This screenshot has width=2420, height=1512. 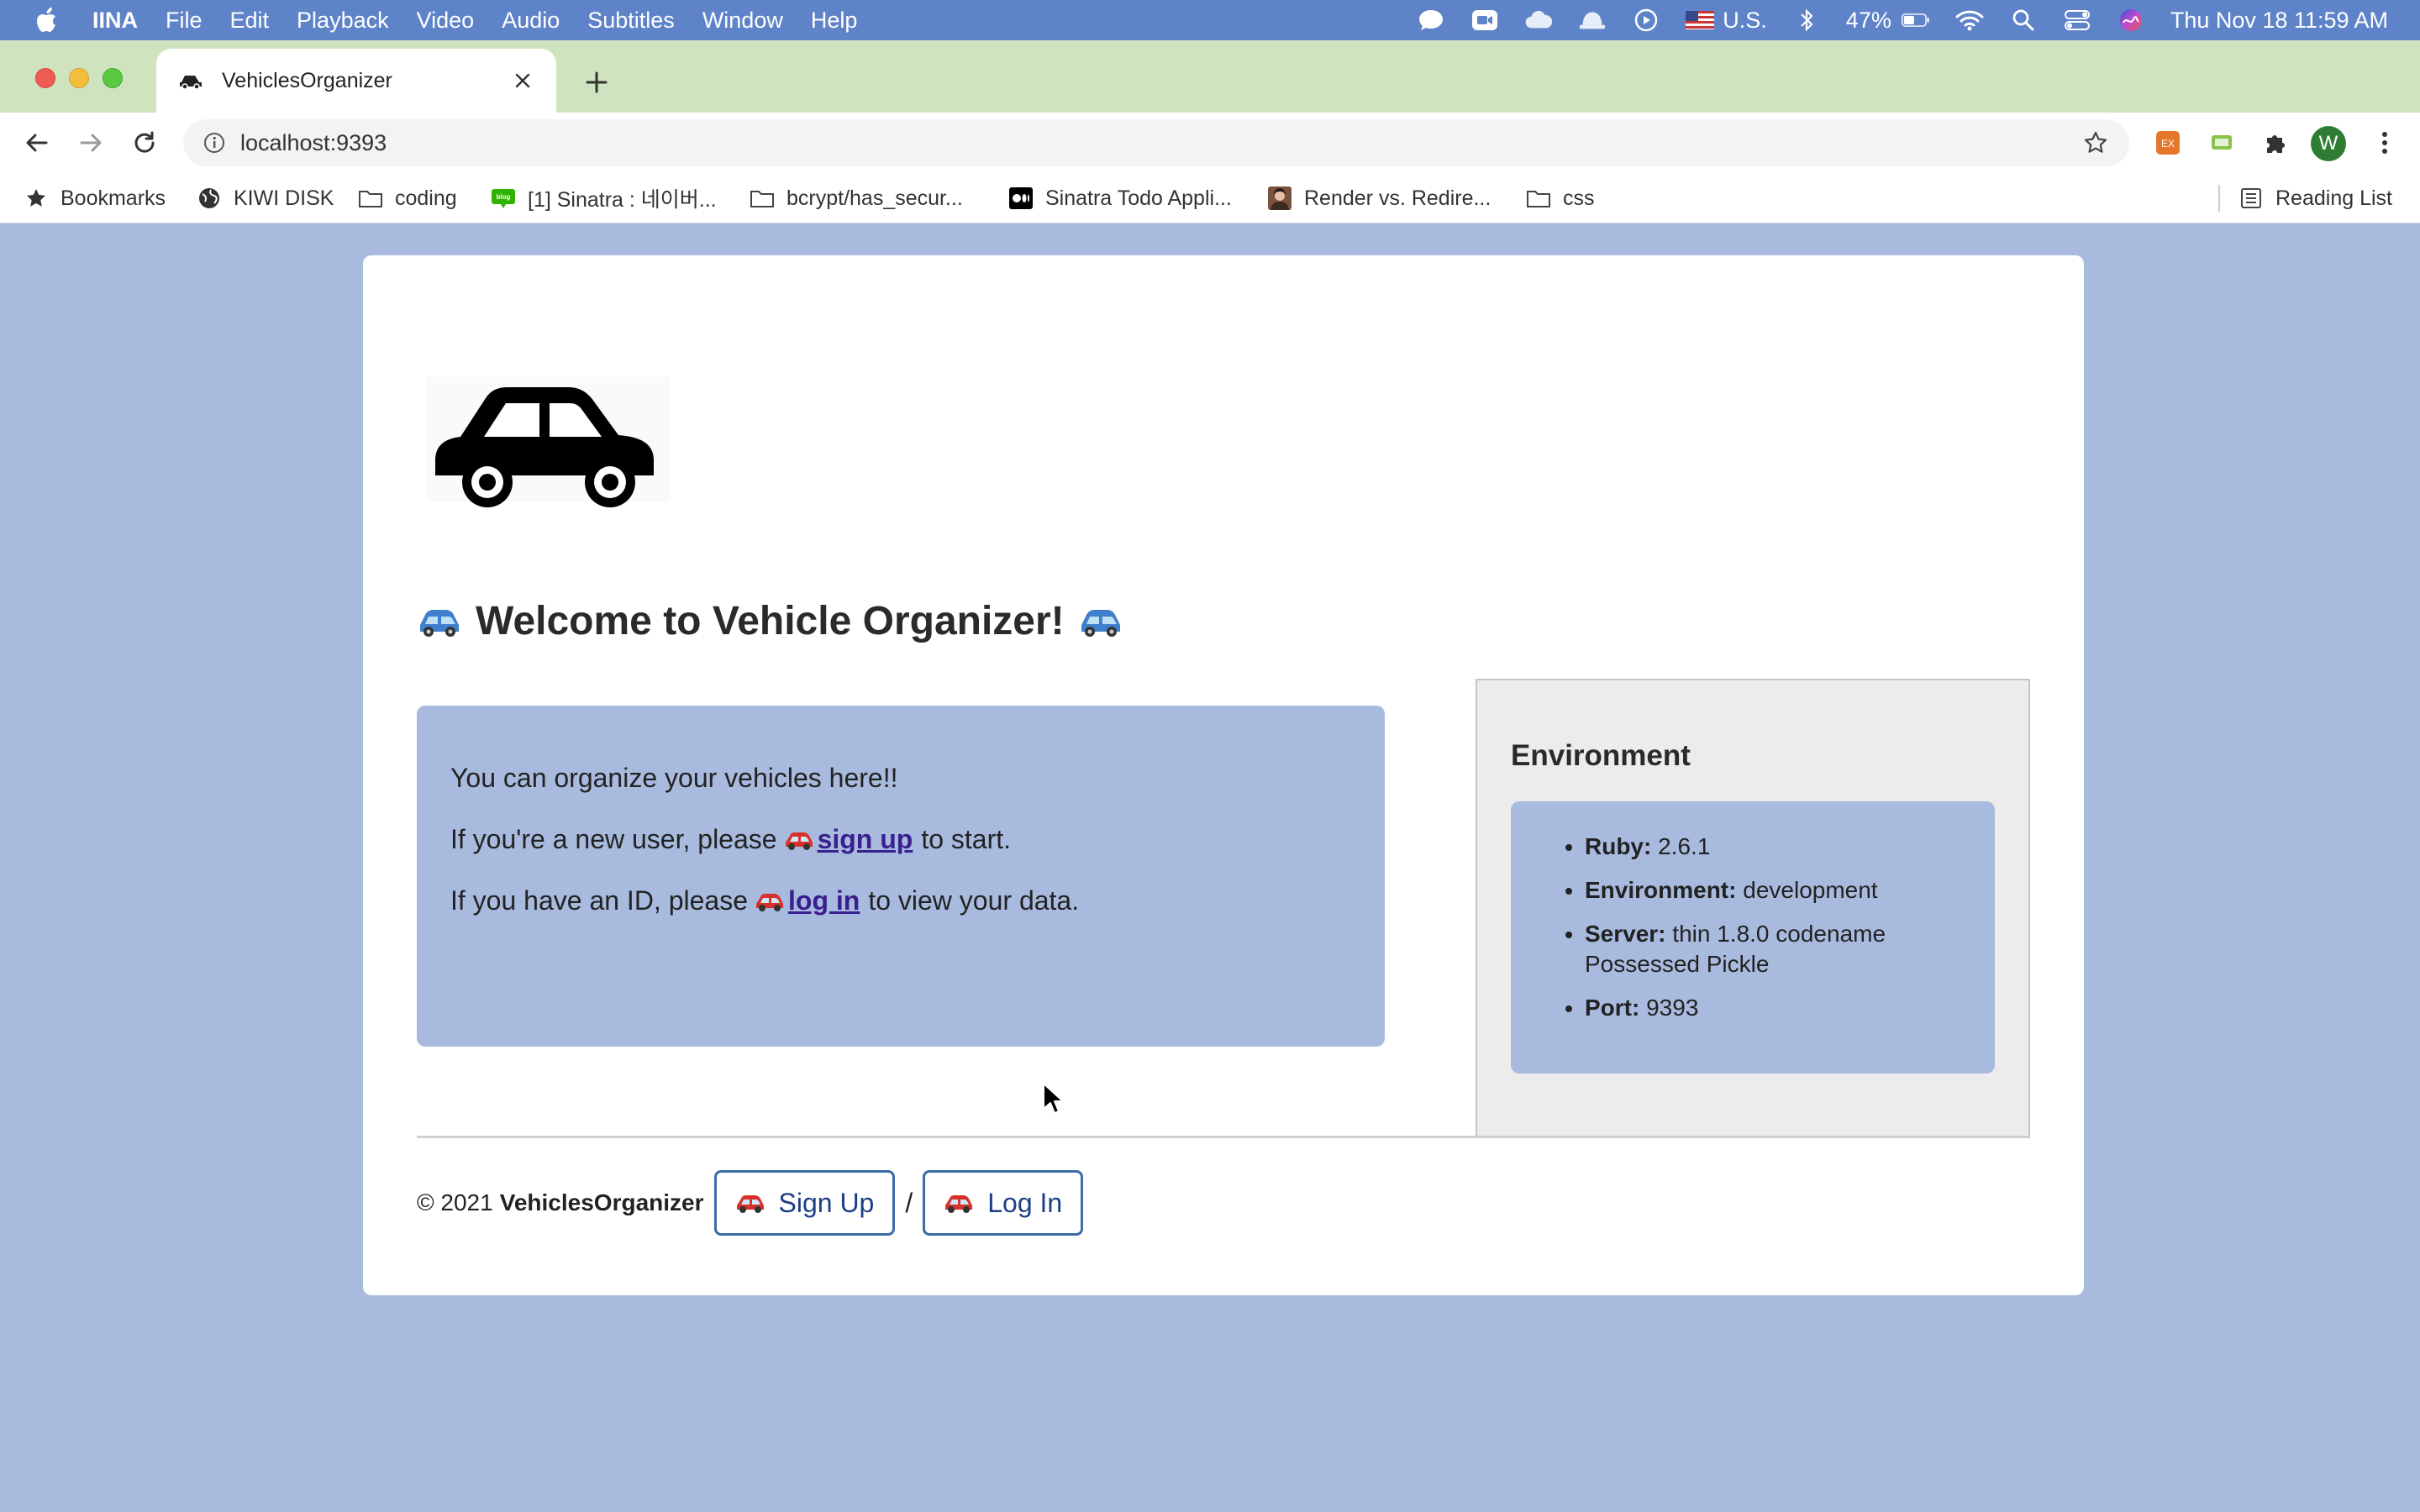 What do you see at coordinates (674, 778) in the screenshot?
I see `intro-text: You can organize your vehicles here!!` at bounding box center [674, 778].